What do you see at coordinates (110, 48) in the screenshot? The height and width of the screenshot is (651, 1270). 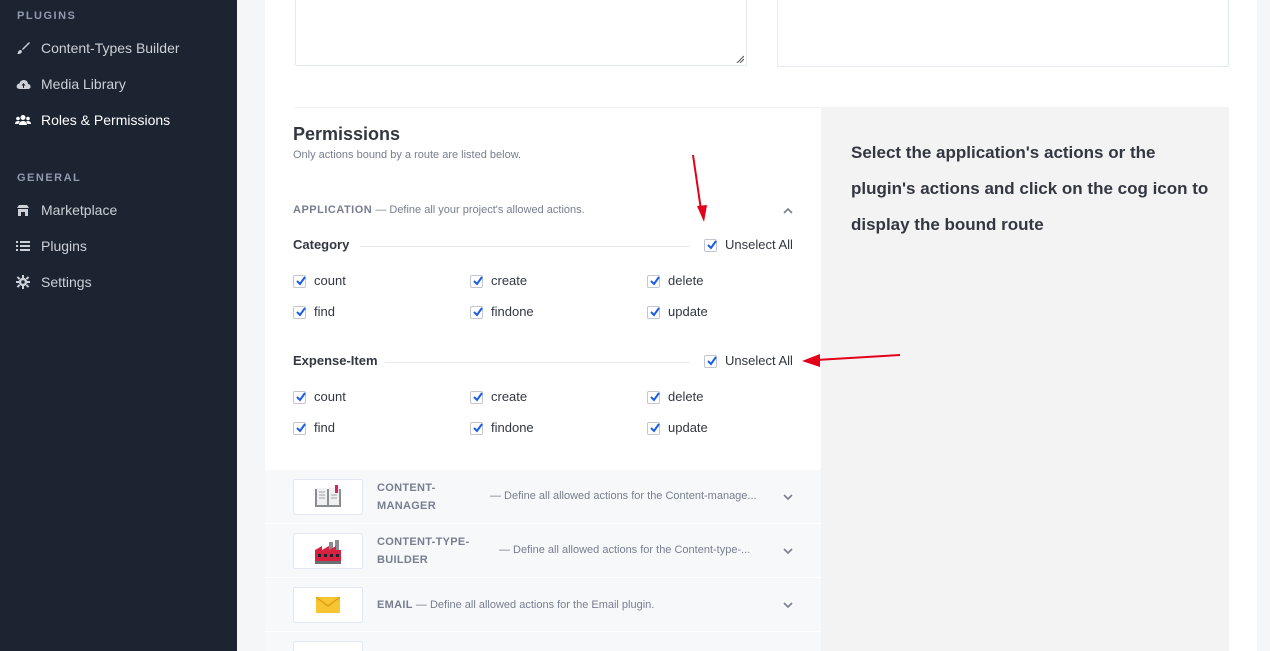 I see `sidebar-item-label: Content-Types Builder` at bounding box center [110, 48].